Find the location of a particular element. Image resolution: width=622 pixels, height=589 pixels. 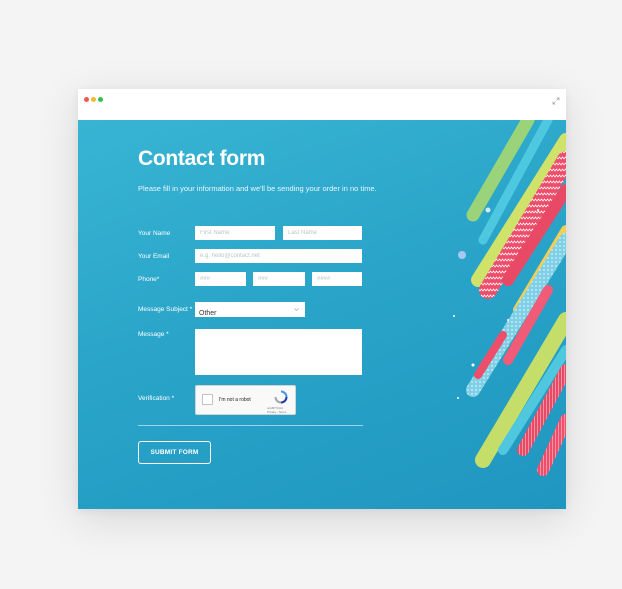

subject-value: Other is located at coordinates (208, 313).